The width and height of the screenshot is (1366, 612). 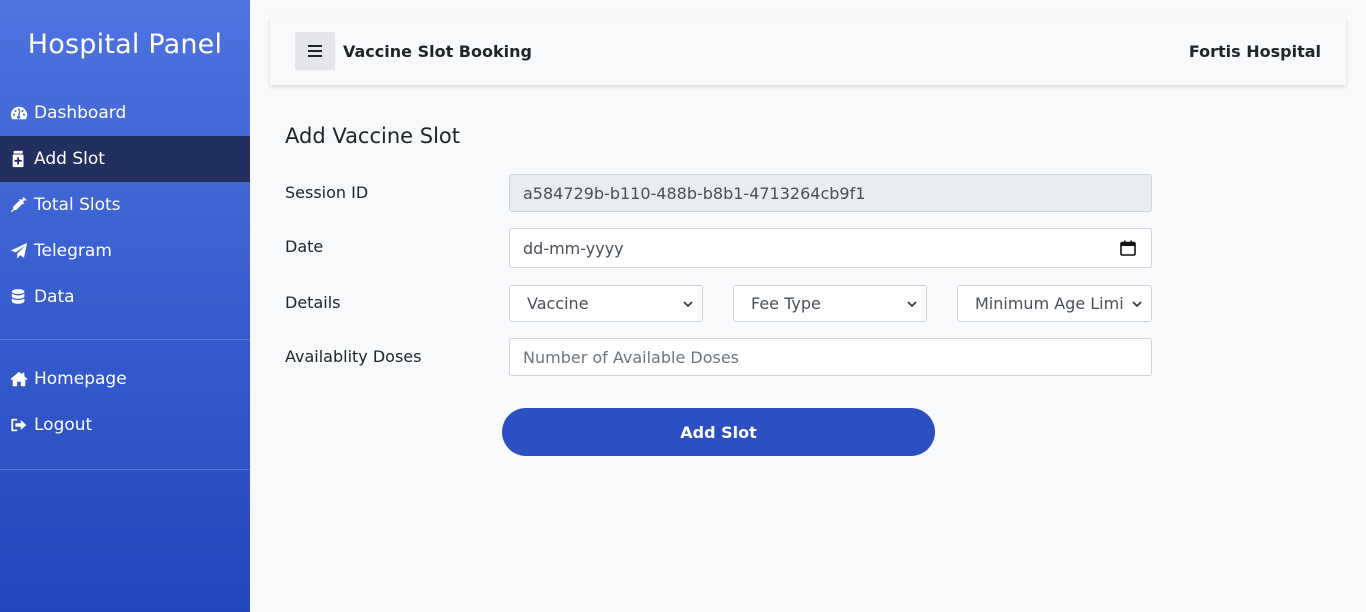 I want to click on add-medical-icon, so click(x=21, y=159).